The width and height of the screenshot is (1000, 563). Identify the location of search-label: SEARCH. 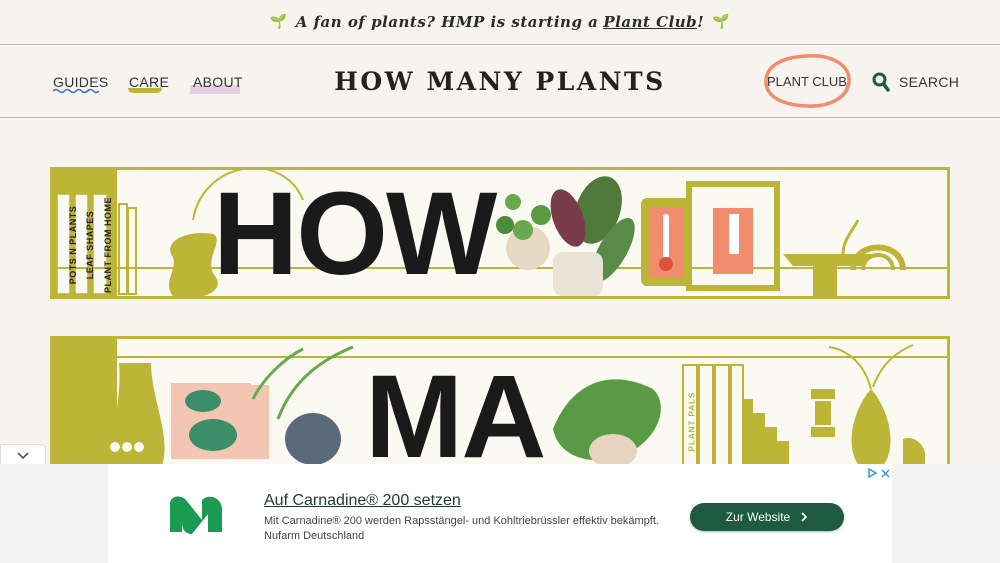
(929, 82).